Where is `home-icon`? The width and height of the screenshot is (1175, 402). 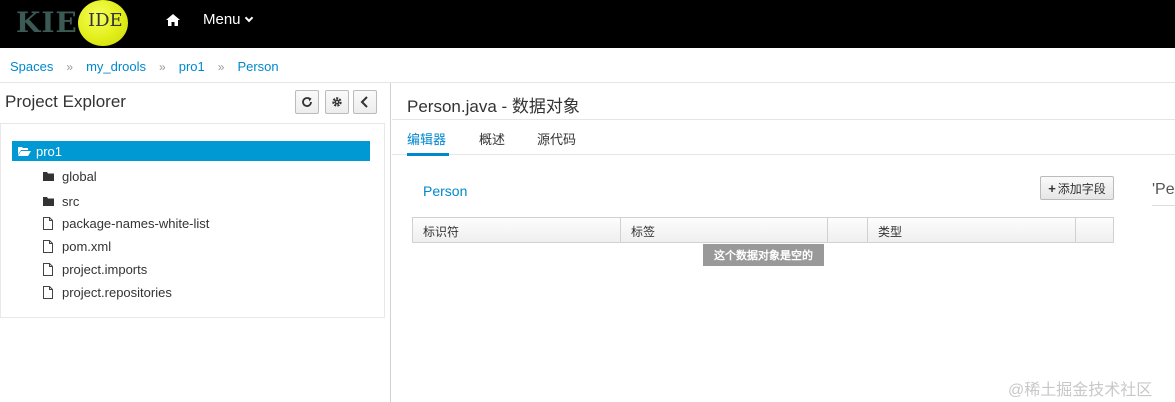 home-icon is located at coordinates (173, 20).